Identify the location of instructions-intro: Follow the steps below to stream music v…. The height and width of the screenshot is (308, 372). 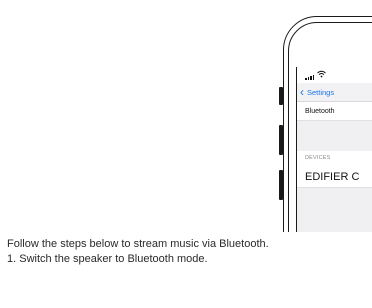
(138, 244).